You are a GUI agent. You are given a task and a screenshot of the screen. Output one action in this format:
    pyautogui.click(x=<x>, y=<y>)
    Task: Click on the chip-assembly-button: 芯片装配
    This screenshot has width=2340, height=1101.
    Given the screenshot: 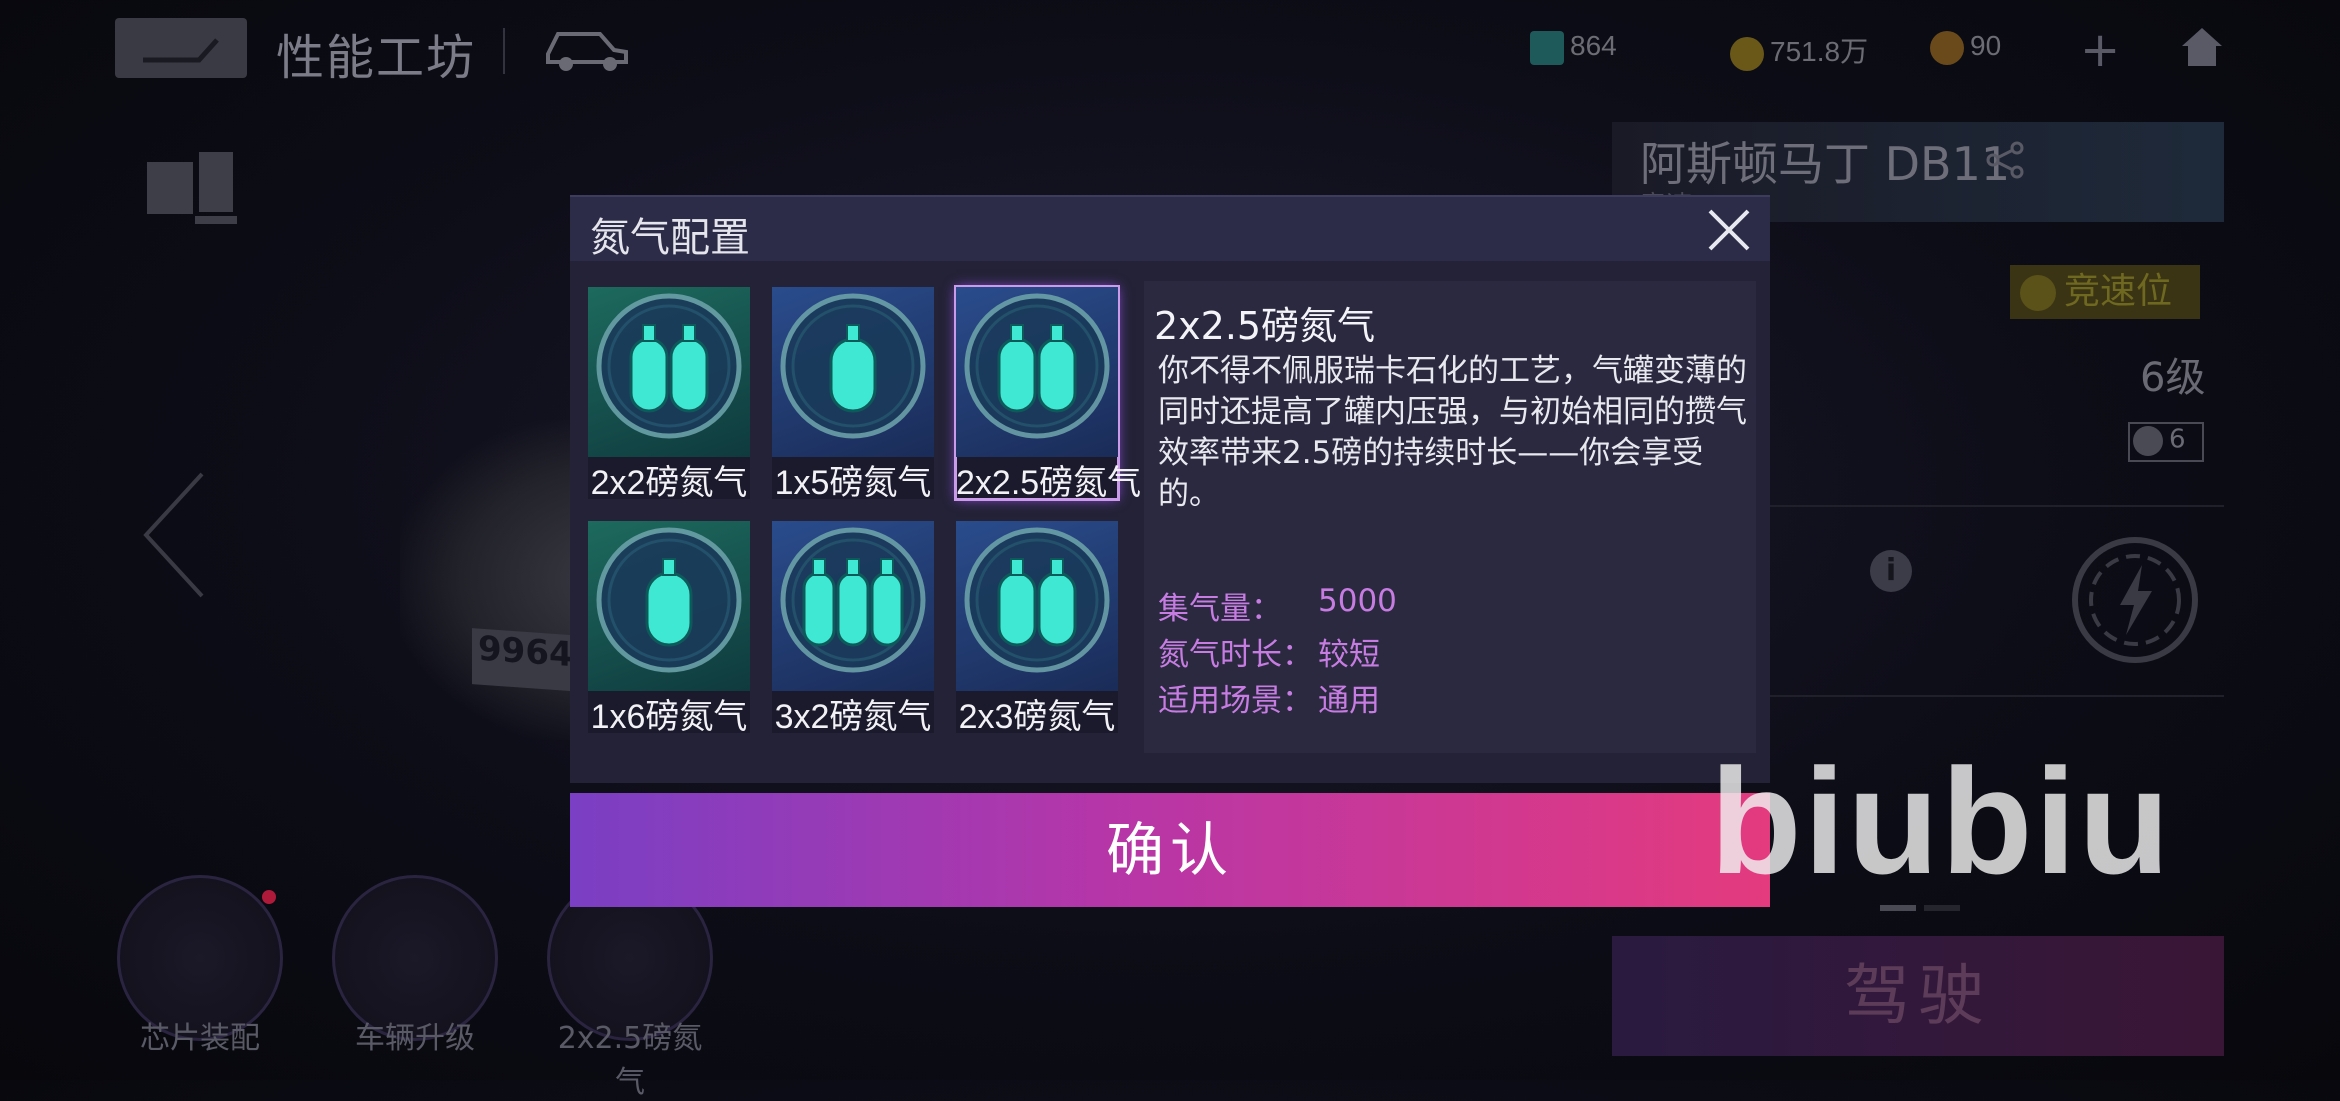 What is the action you would take?
    pyautogui.click(x=200, y=965)
    